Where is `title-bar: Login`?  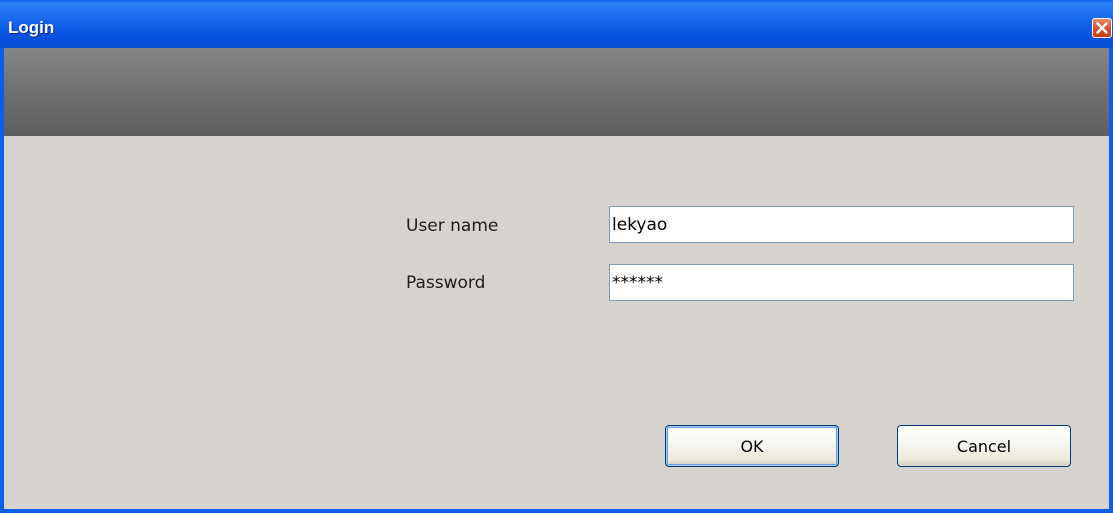 title-bar: Login is located at coordinates (556, 24).